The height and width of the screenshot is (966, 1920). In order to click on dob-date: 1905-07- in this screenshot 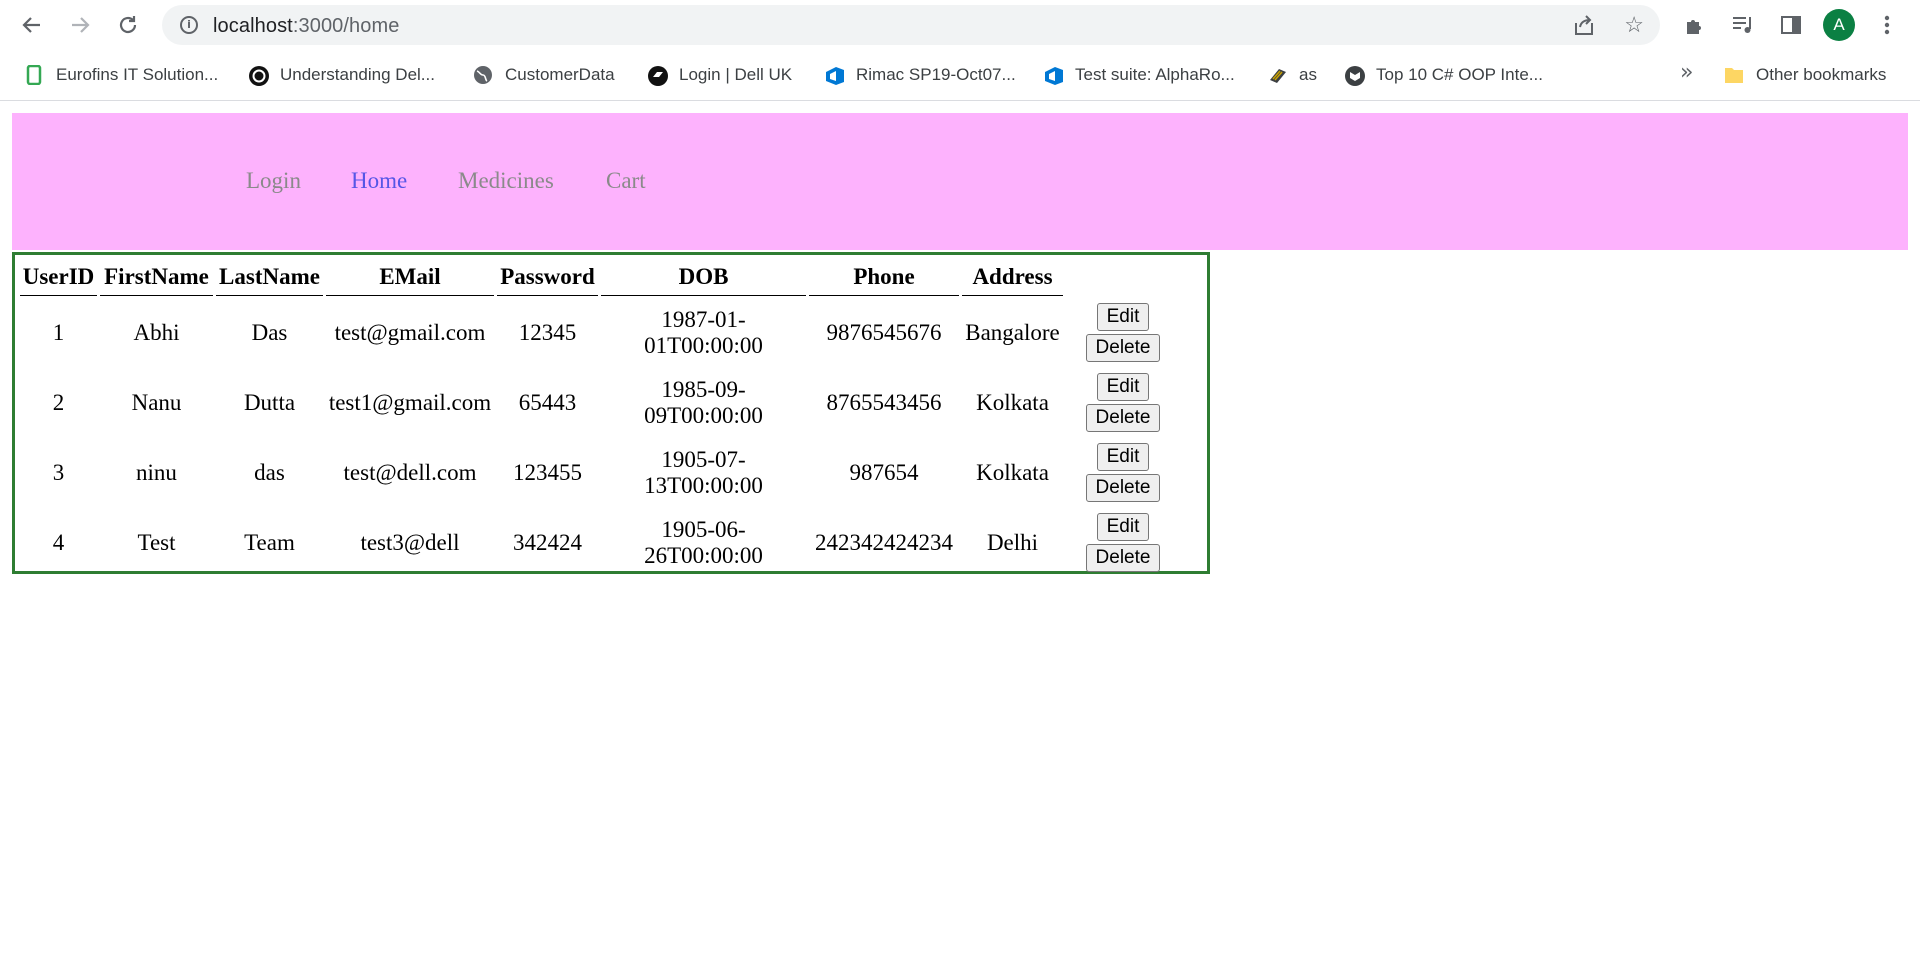, I will do `click(703, 459)`.